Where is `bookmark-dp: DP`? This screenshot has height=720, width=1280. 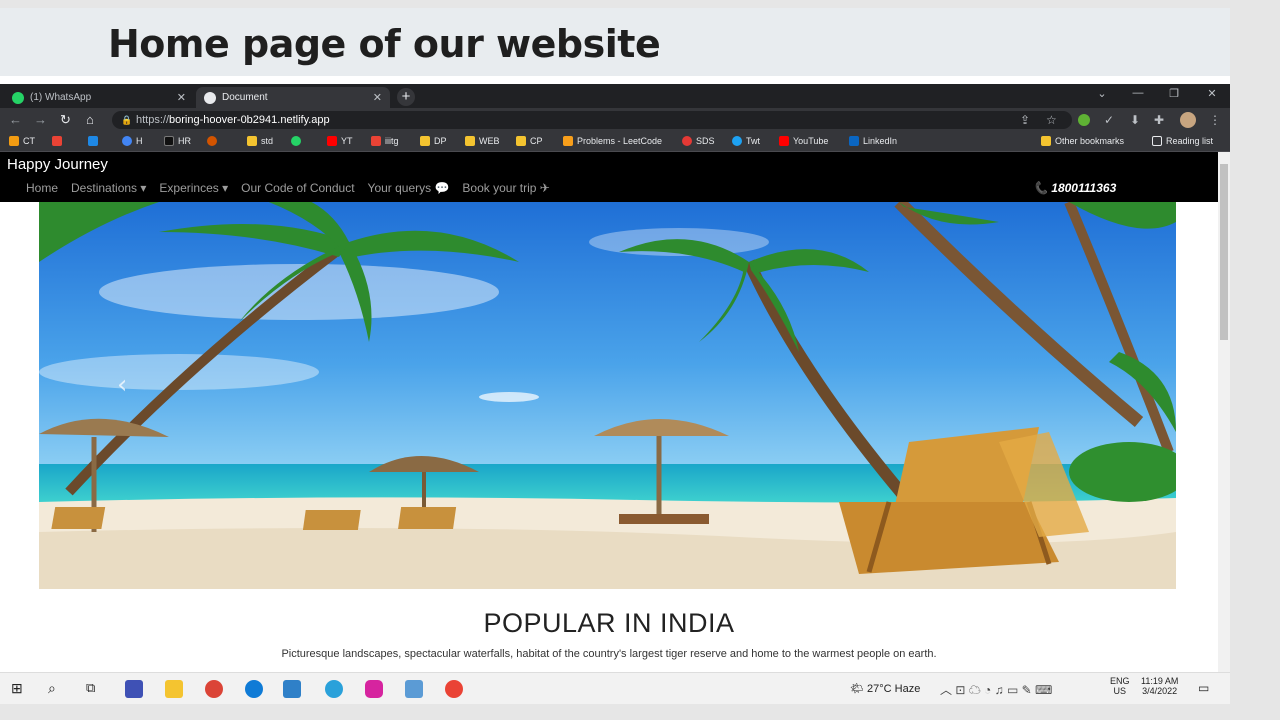
bookmark-dp: DP is located at coordinates (433, 141).